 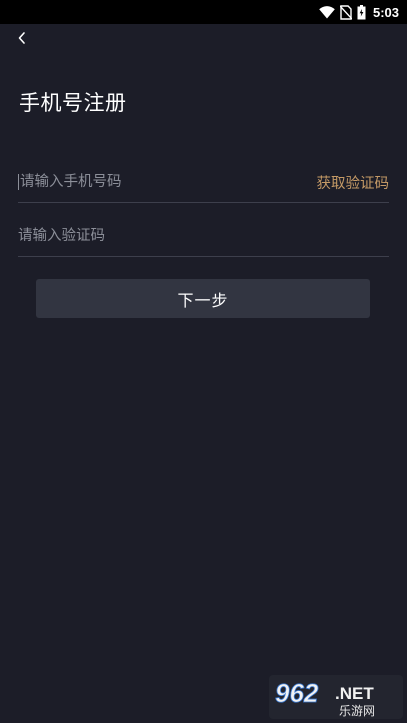 What do you see at coordinates (353, 182) in the screenshot?
I see `get-code-button: 获取验证码` at bounding box center [353, 182].